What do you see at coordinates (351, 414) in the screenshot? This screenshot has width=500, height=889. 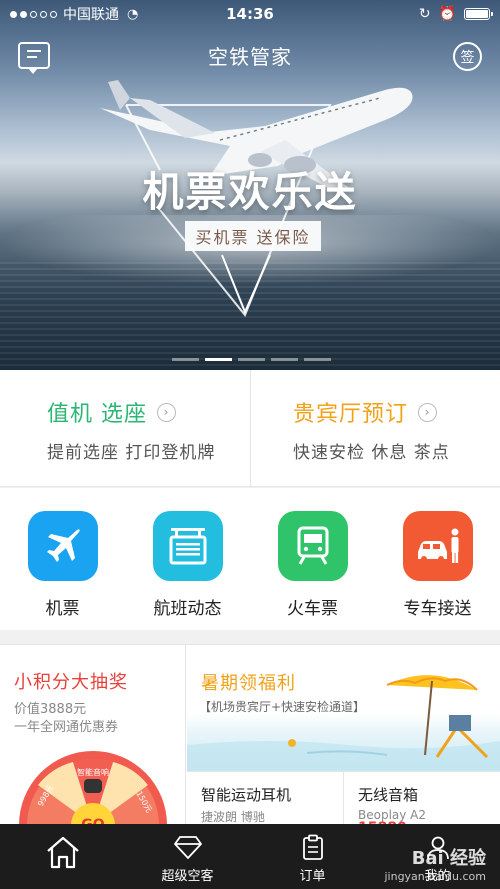 I see `vip-lounge-title: 贵宾厅预订` at bounding box center [351, 414].